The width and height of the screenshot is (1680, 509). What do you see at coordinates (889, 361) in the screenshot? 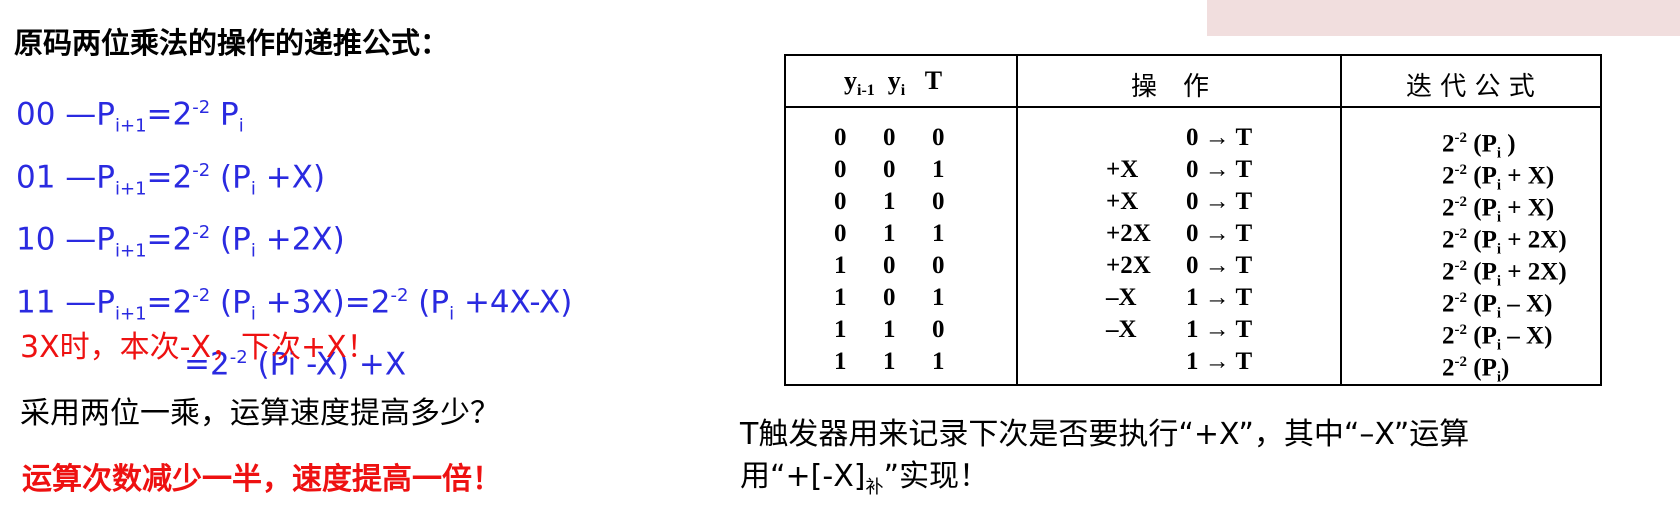
I see `table-row-bits: 111` at bounding box center [889, 361].